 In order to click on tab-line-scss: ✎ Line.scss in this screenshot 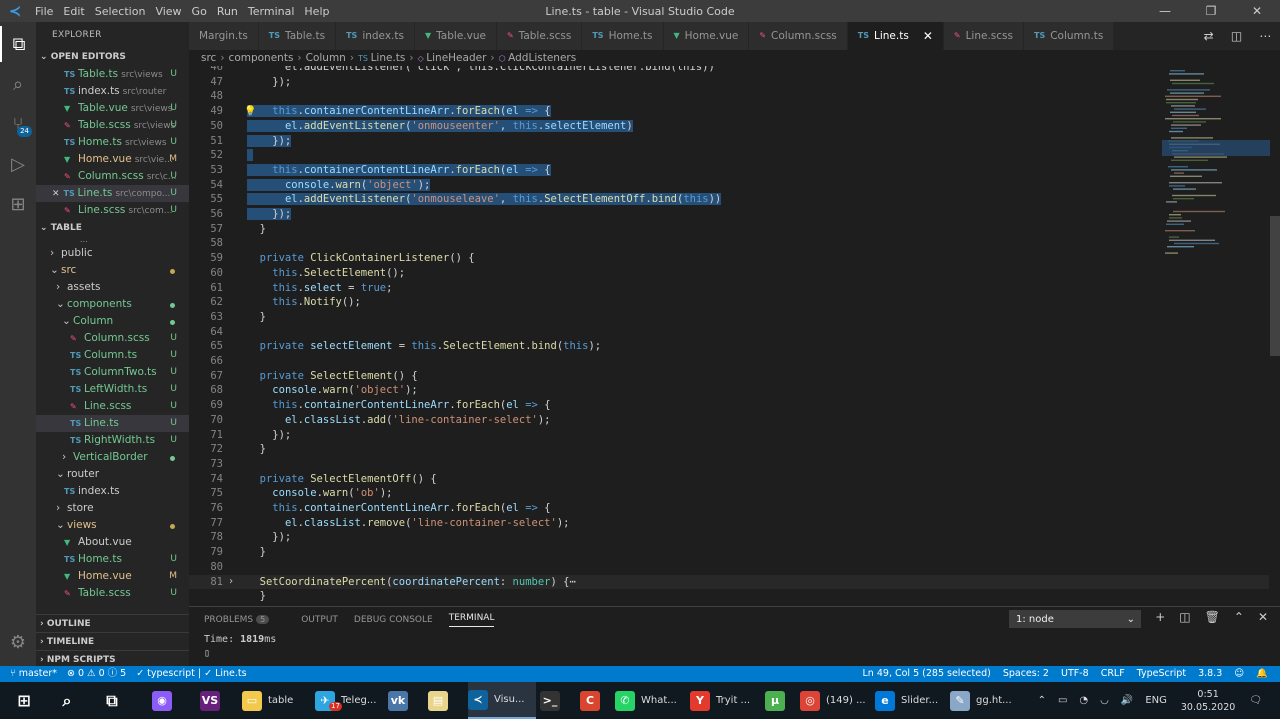, I will do `click(983, 36)`.